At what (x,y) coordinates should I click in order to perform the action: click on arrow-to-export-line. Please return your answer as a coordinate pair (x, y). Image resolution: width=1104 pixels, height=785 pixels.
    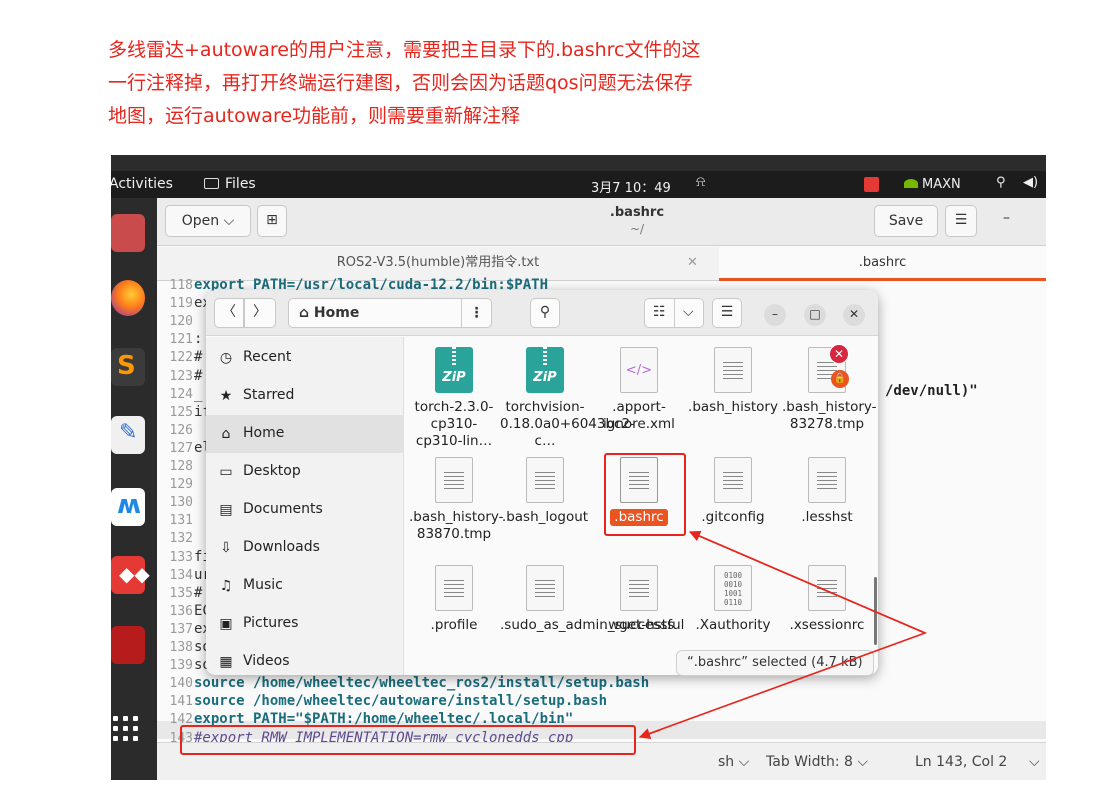
    Looking at the image, I should click on (649, 733).